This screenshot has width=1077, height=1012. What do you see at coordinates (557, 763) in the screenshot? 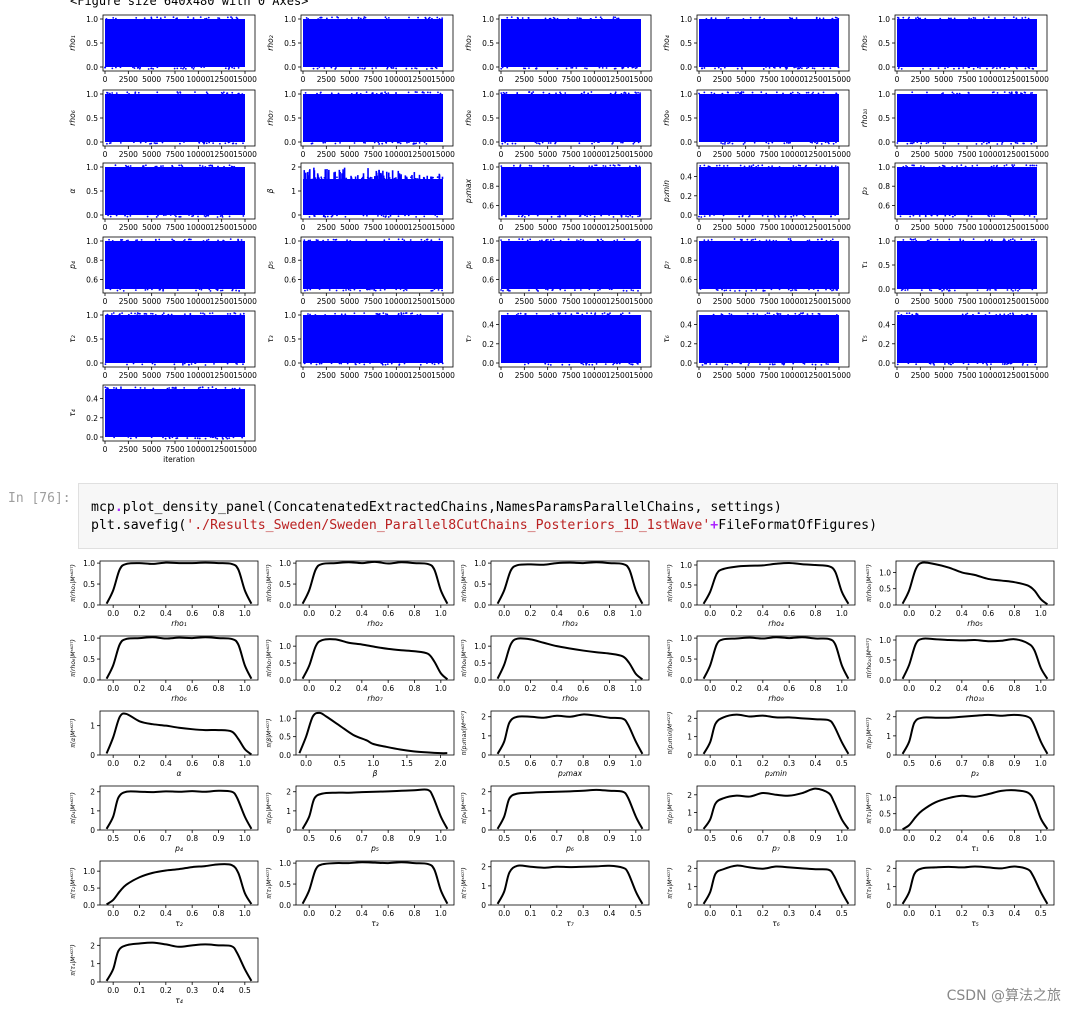
I see `x-tick-label: 0.7` at bounding box center [557, 763].